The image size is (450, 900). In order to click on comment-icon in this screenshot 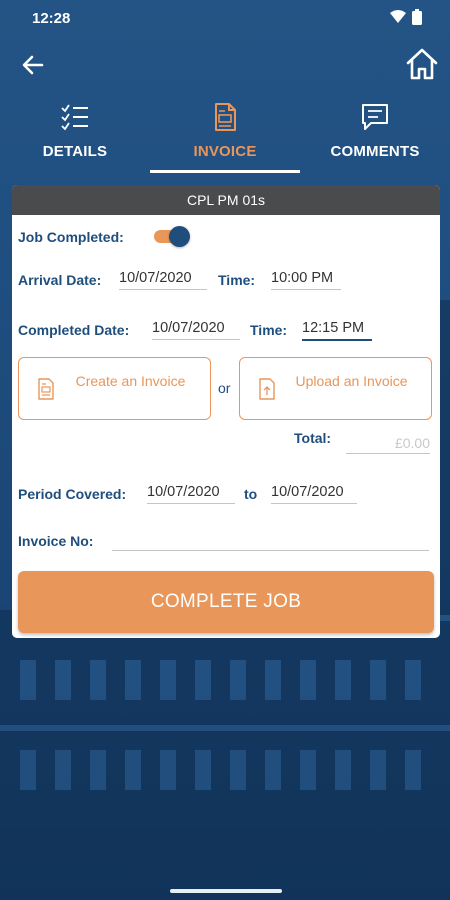, I will do `click(375, 117)`.